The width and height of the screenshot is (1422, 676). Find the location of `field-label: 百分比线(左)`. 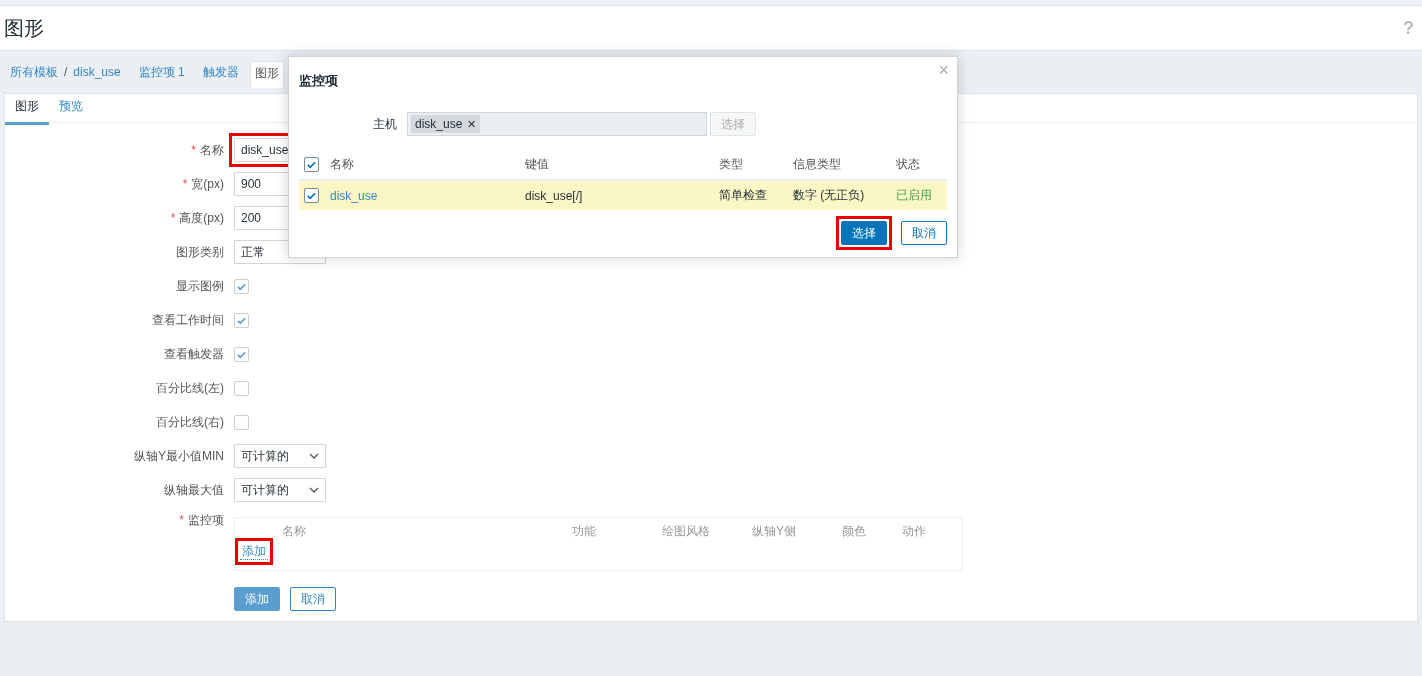

field-label: 百分比线(左) is located at coordinates (190, 387).